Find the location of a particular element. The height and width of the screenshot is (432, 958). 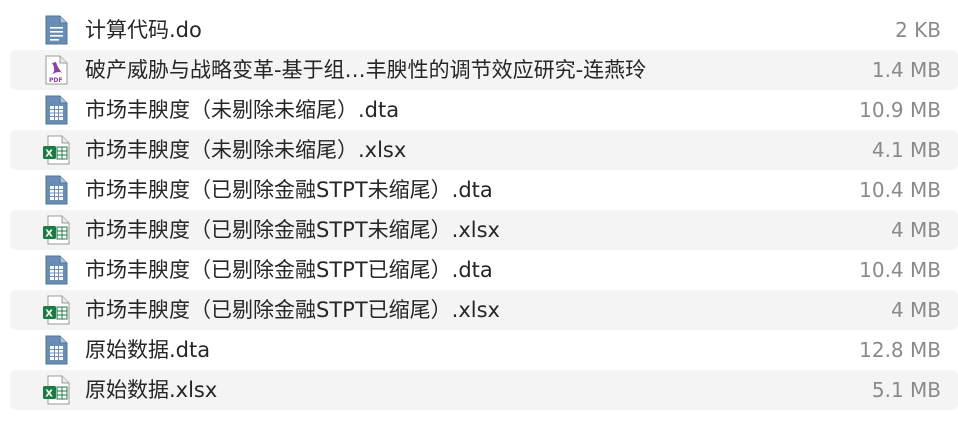

file-size: 10.9 MB is located at coordinates (900, 110).